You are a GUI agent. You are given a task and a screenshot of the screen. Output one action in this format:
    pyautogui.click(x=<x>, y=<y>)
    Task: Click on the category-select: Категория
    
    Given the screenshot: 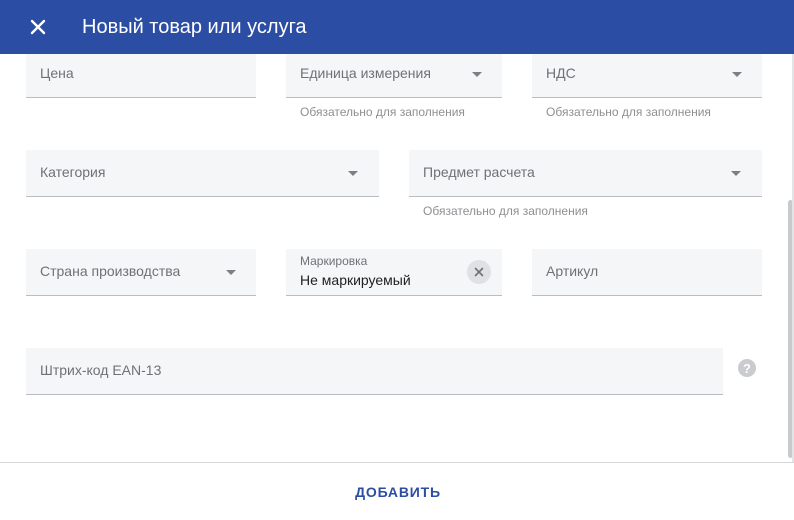 What is the action you would take?
    pyautogui.click(x=202, y=173)
    